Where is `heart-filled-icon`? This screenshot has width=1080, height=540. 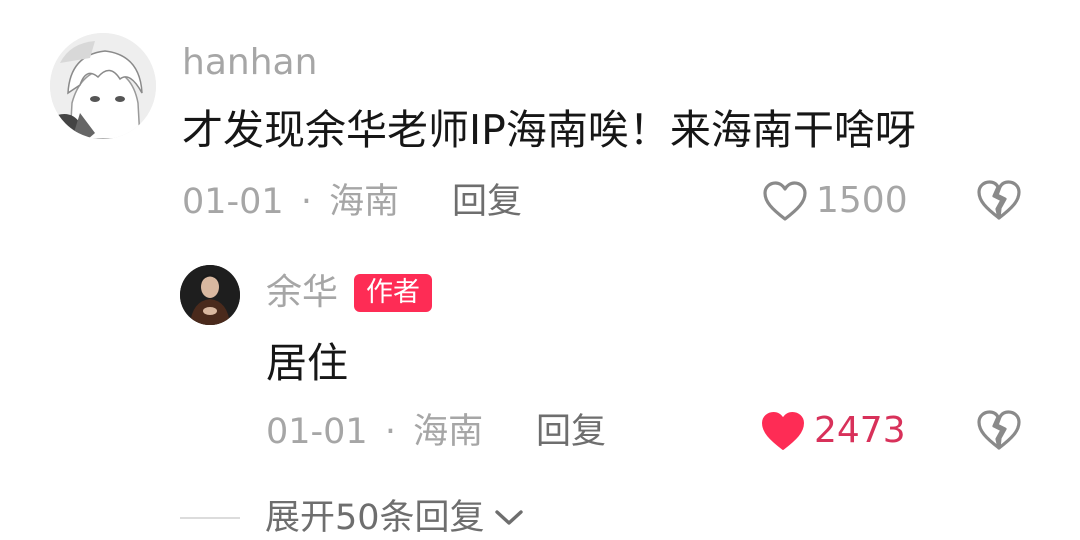 heart-filled-icon is located at coordinates (783, 431).